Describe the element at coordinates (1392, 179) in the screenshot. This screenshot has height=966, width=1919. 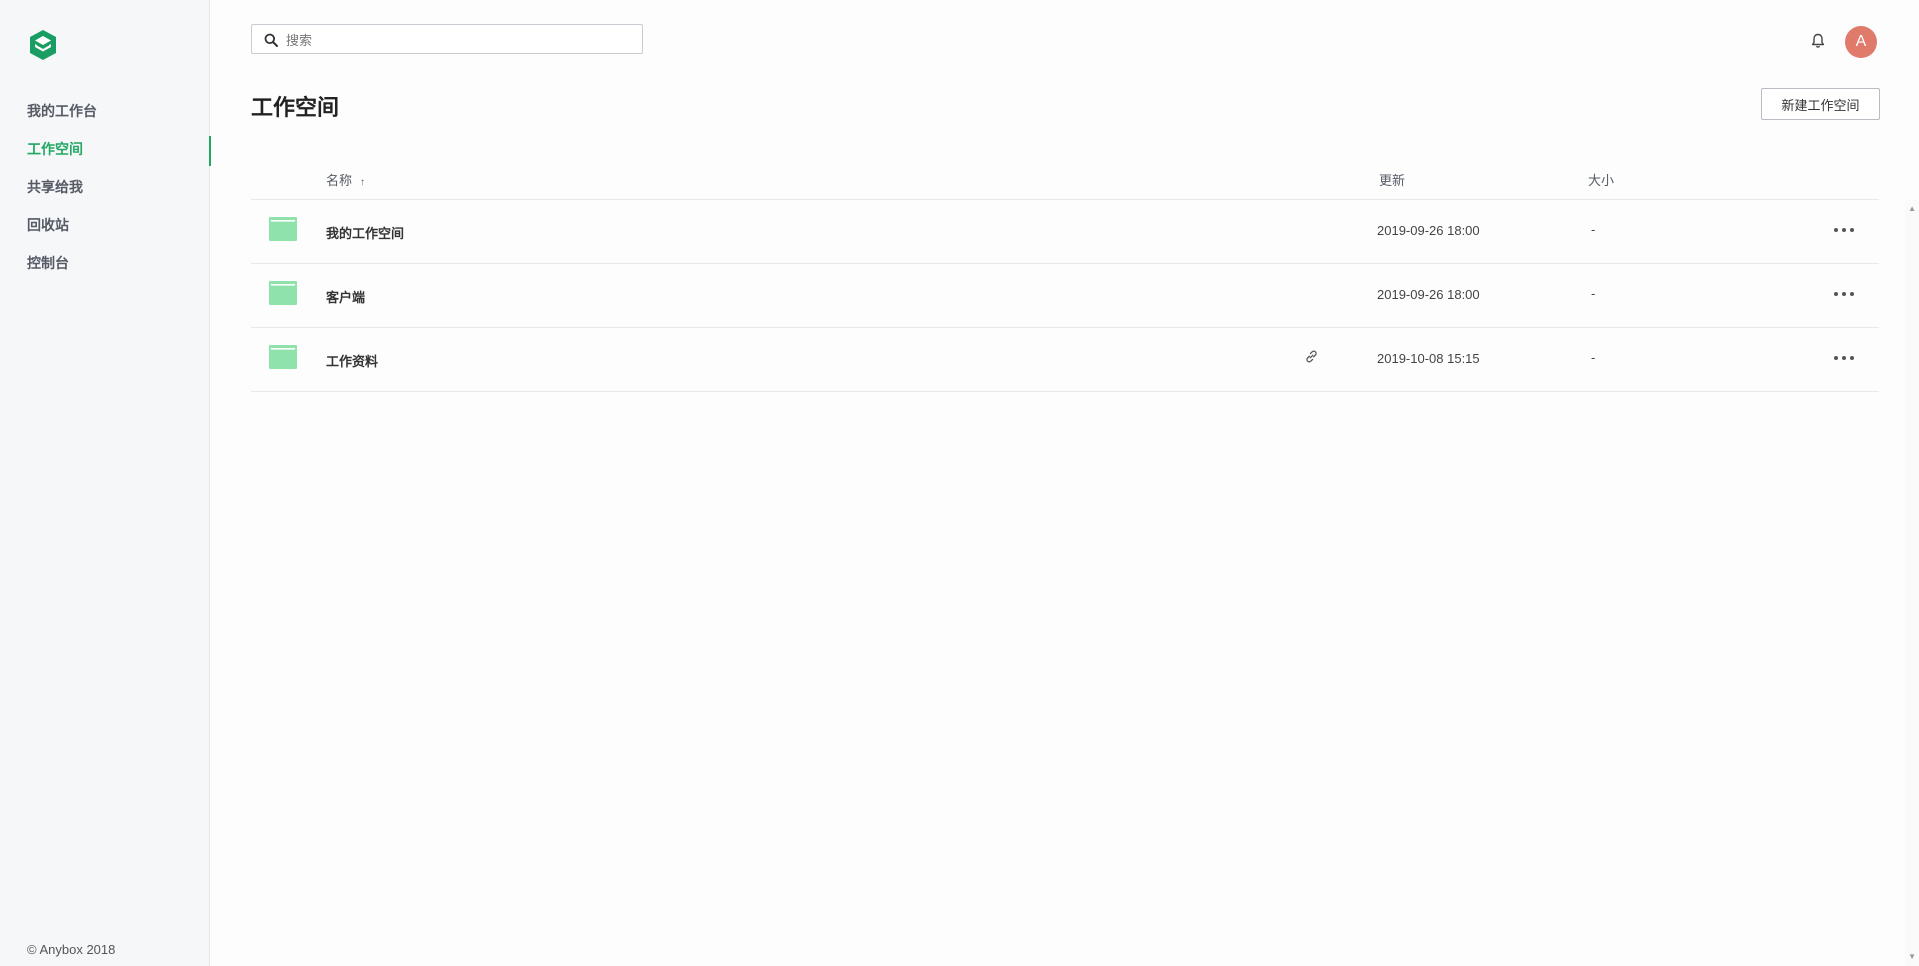
I see `column-header-updated: 更新` at that location.